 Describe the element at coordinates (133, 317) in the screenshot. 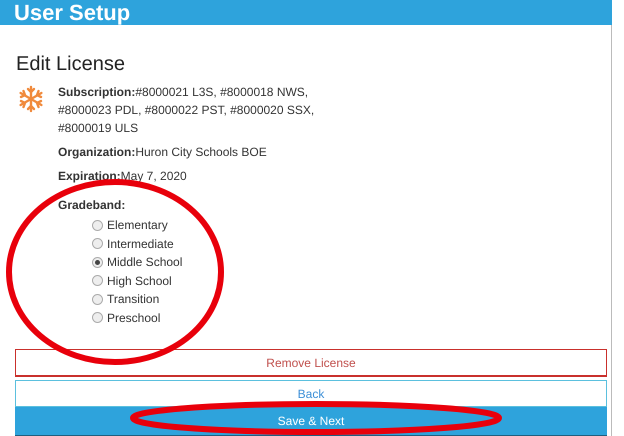

I see `radio-label: Preschool` at that location.